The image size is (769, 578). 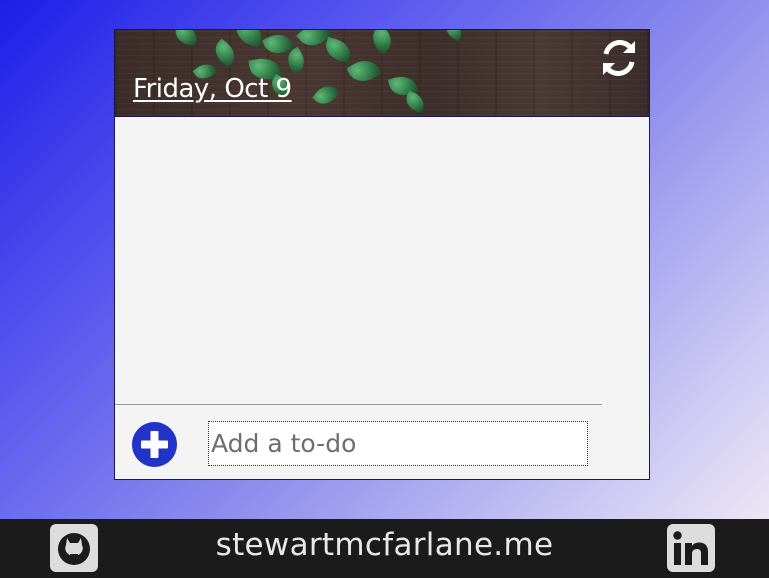 What do you see at coordinates (212, 89) in the screenshot?
I see `date-label: Friday, Oct 9` at bounding box center [212, 89].